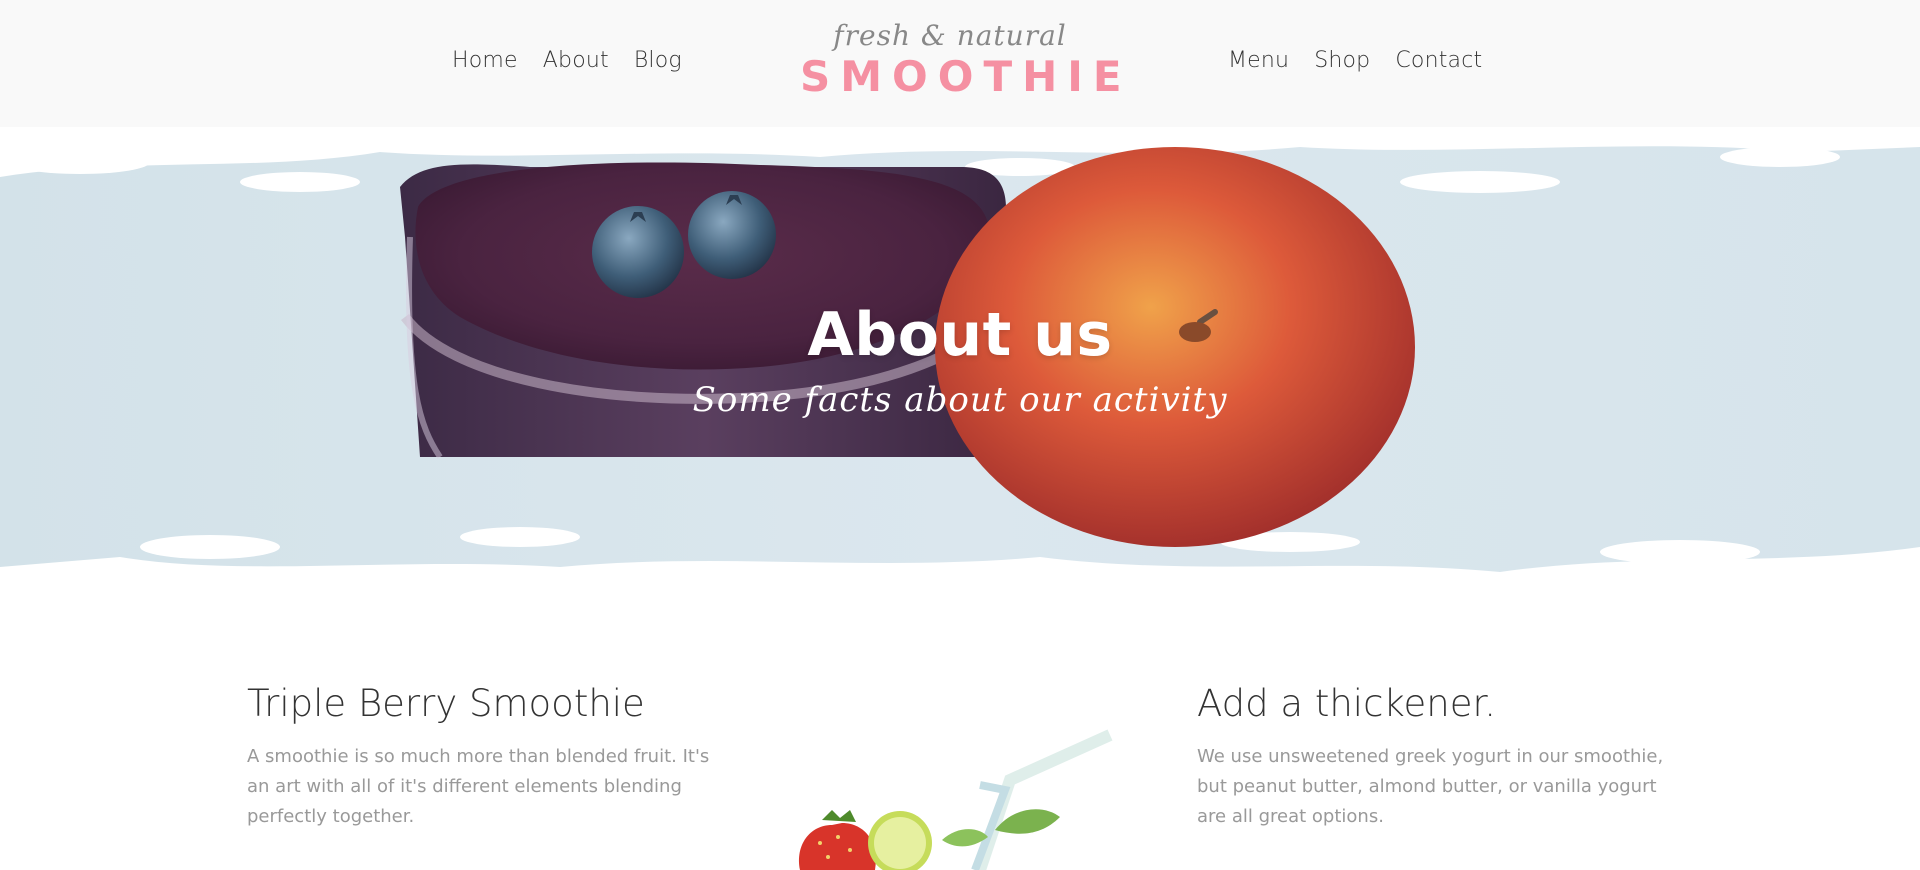  I want to click on site-logo: fresh & natural SMOOTHIE, so click(966, 60).